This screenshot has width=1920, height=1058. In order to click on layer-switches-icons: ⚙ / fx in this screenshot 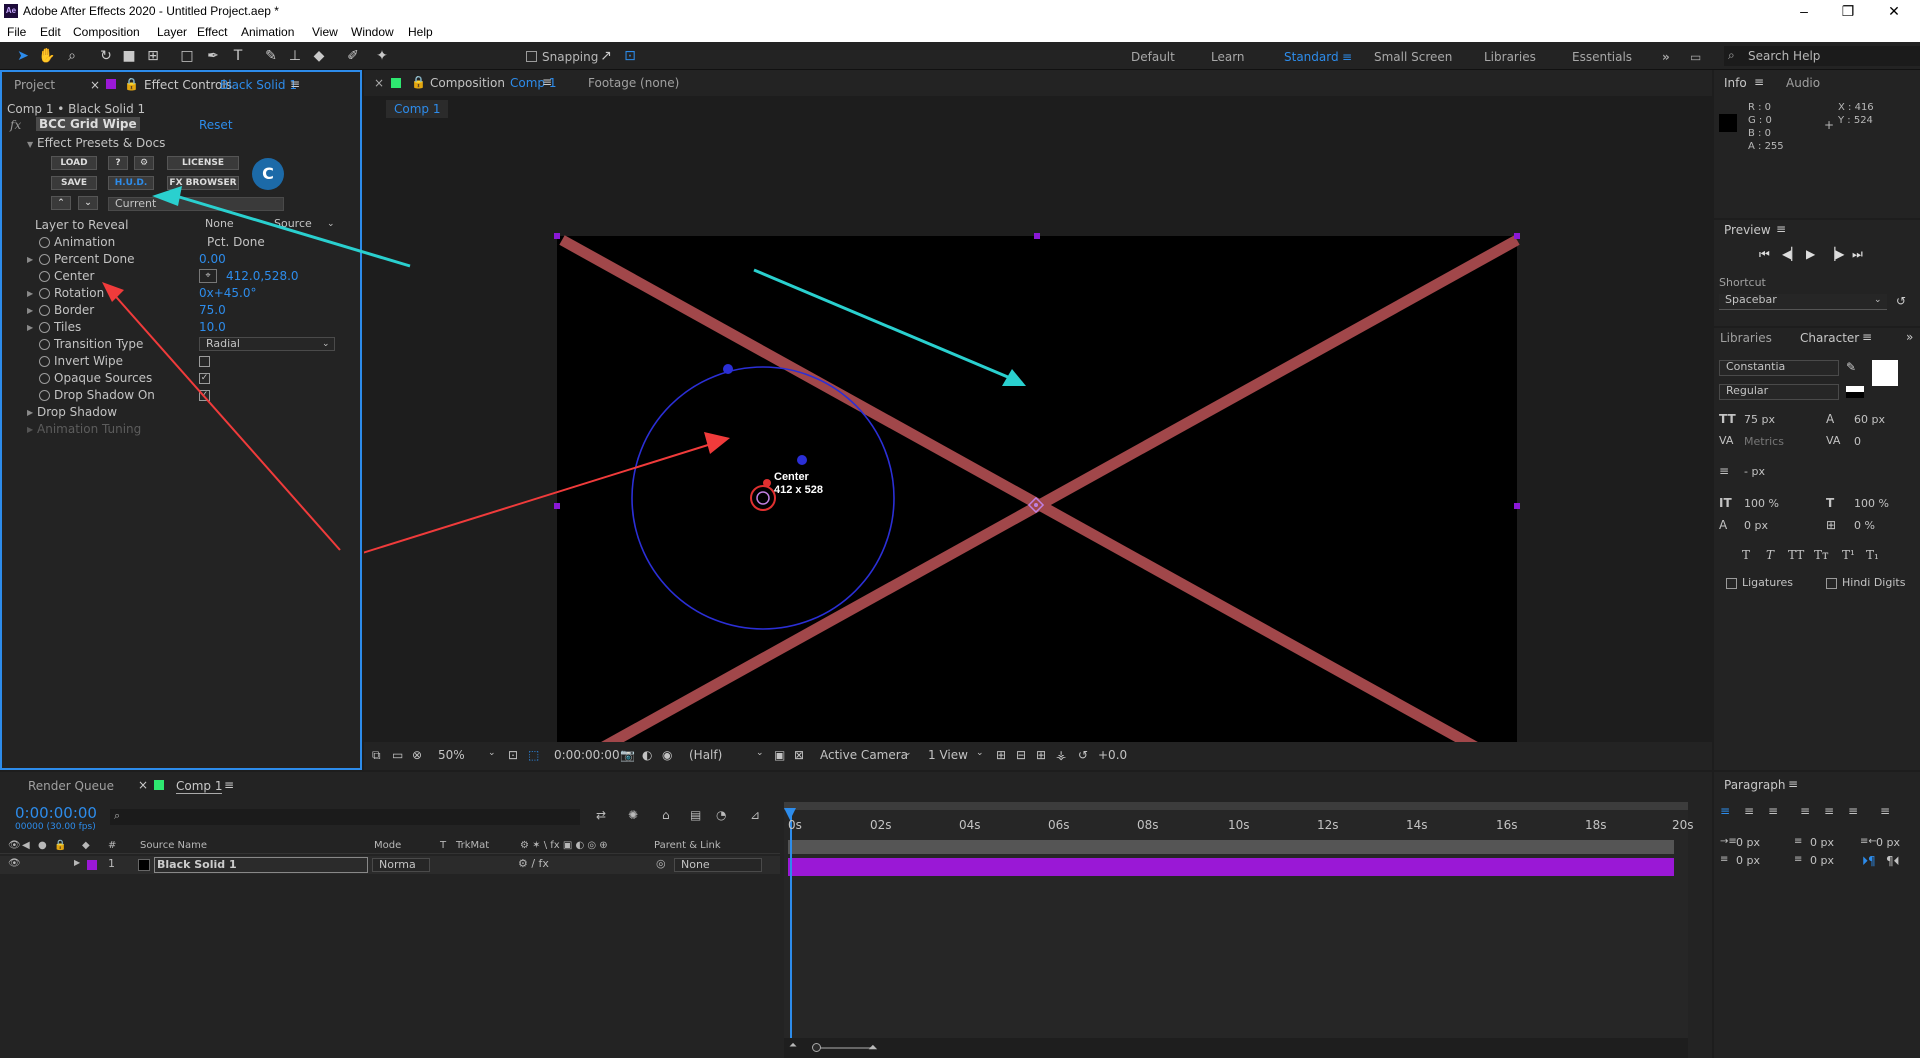, I will do `click(533, 863)`.